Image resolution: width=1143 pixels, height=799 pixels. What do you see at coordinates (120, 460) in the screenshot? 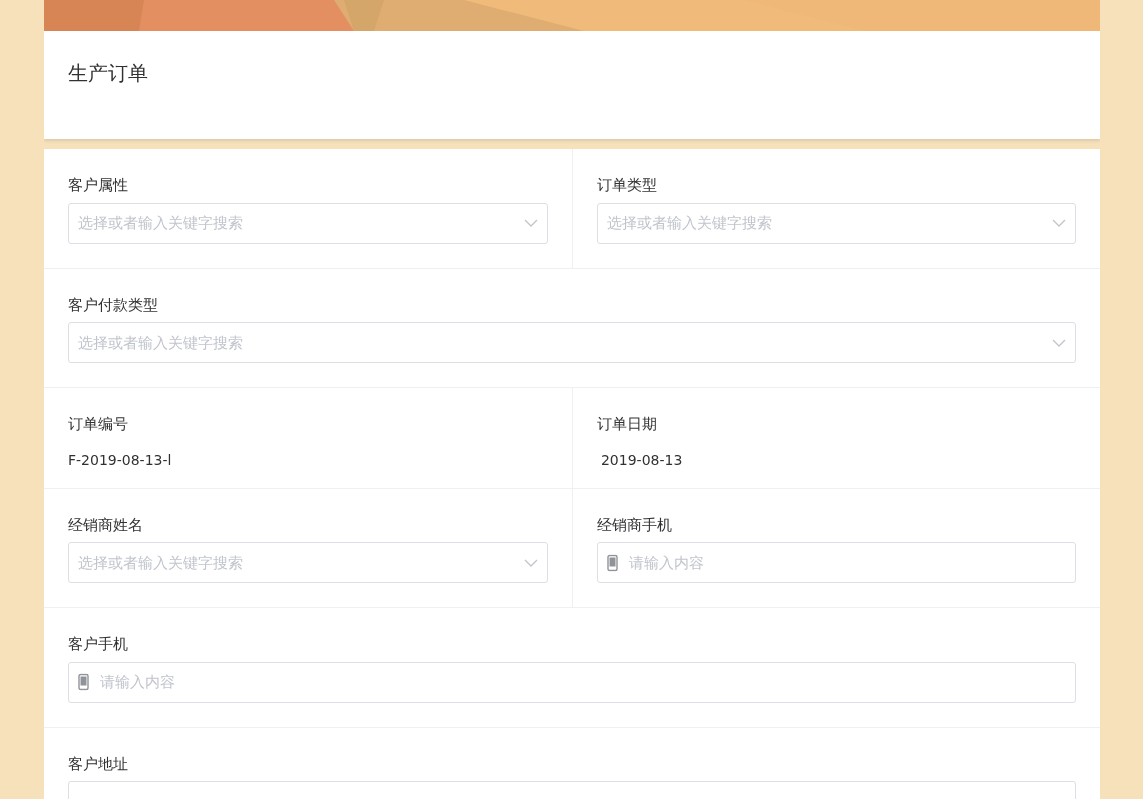
I see `field-value: F-2019-08-13-l` at bounding box center [120, 460].